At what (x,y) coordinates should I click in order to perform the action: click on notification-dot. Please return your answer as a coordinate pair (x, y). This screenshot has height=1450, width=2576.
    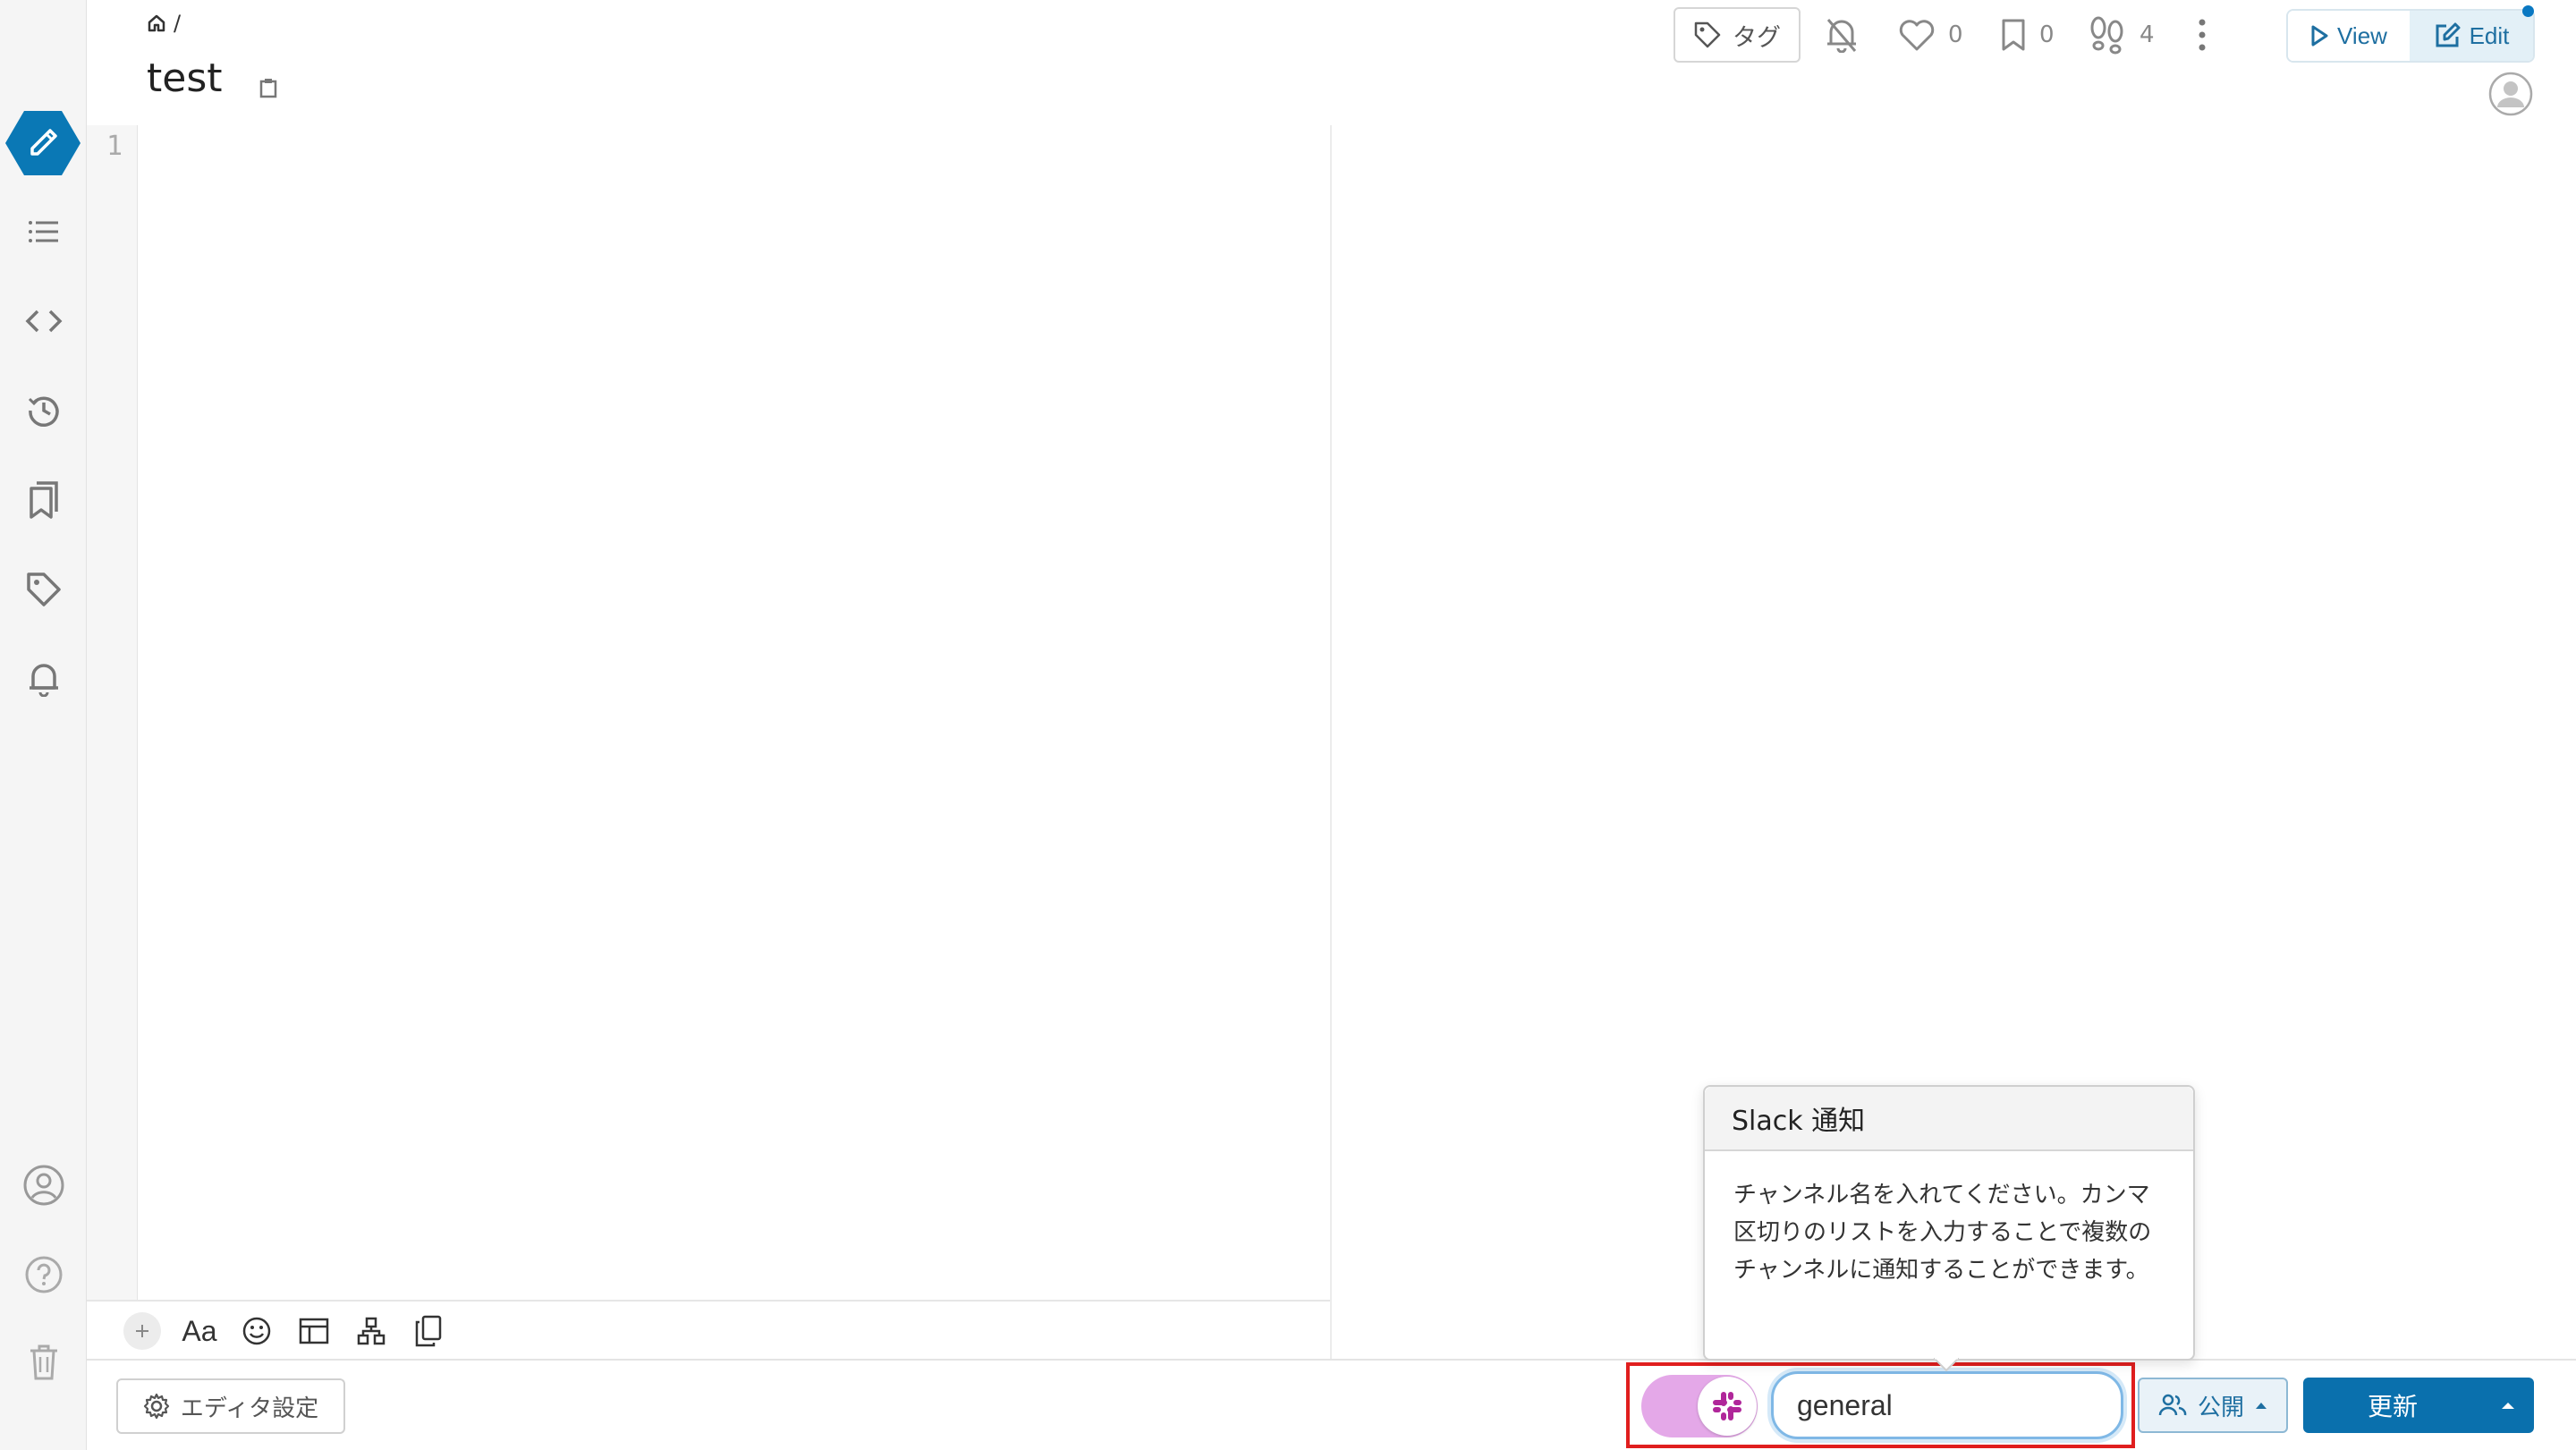
    Looking at the image, I should click on (2528, 11).